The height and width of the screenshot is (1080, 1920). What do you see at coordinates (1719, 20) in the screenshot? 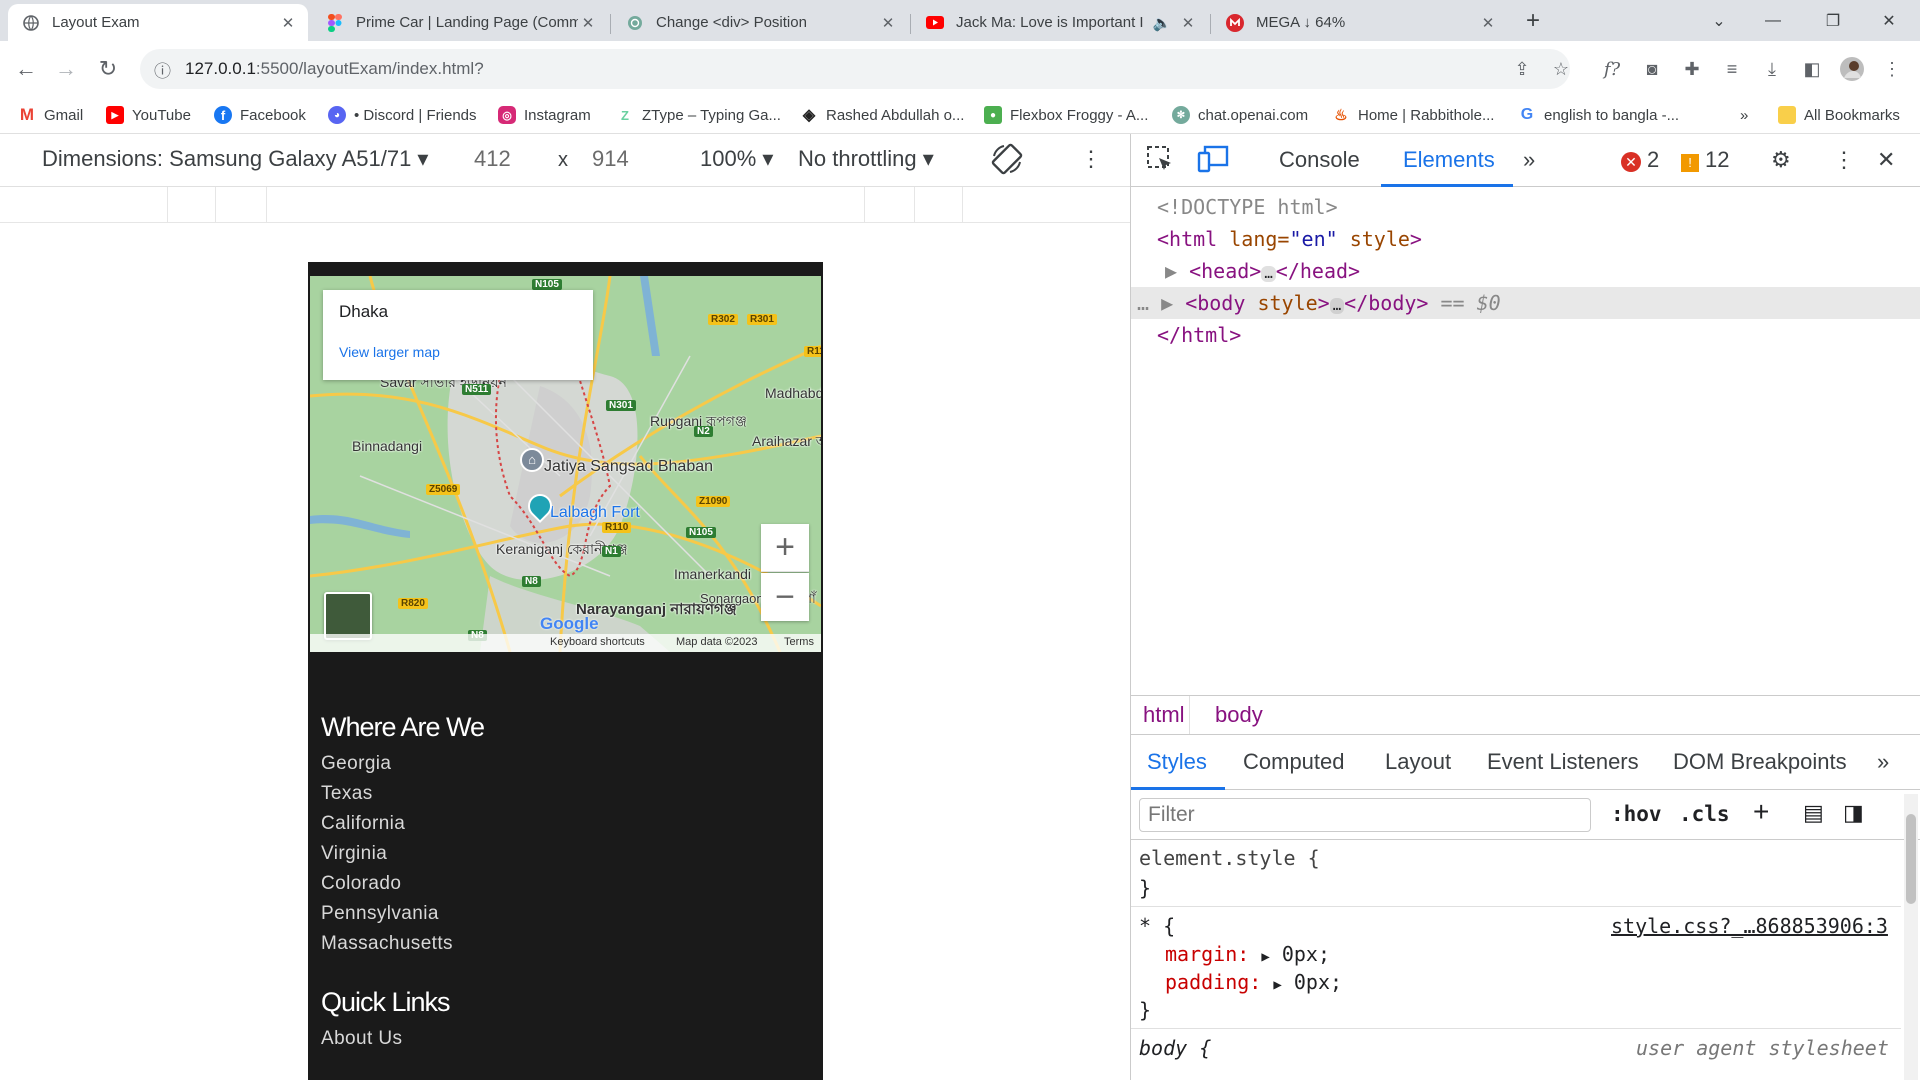
I see `tab-search-icon: ⌄` at bounding box center [1719, 20].